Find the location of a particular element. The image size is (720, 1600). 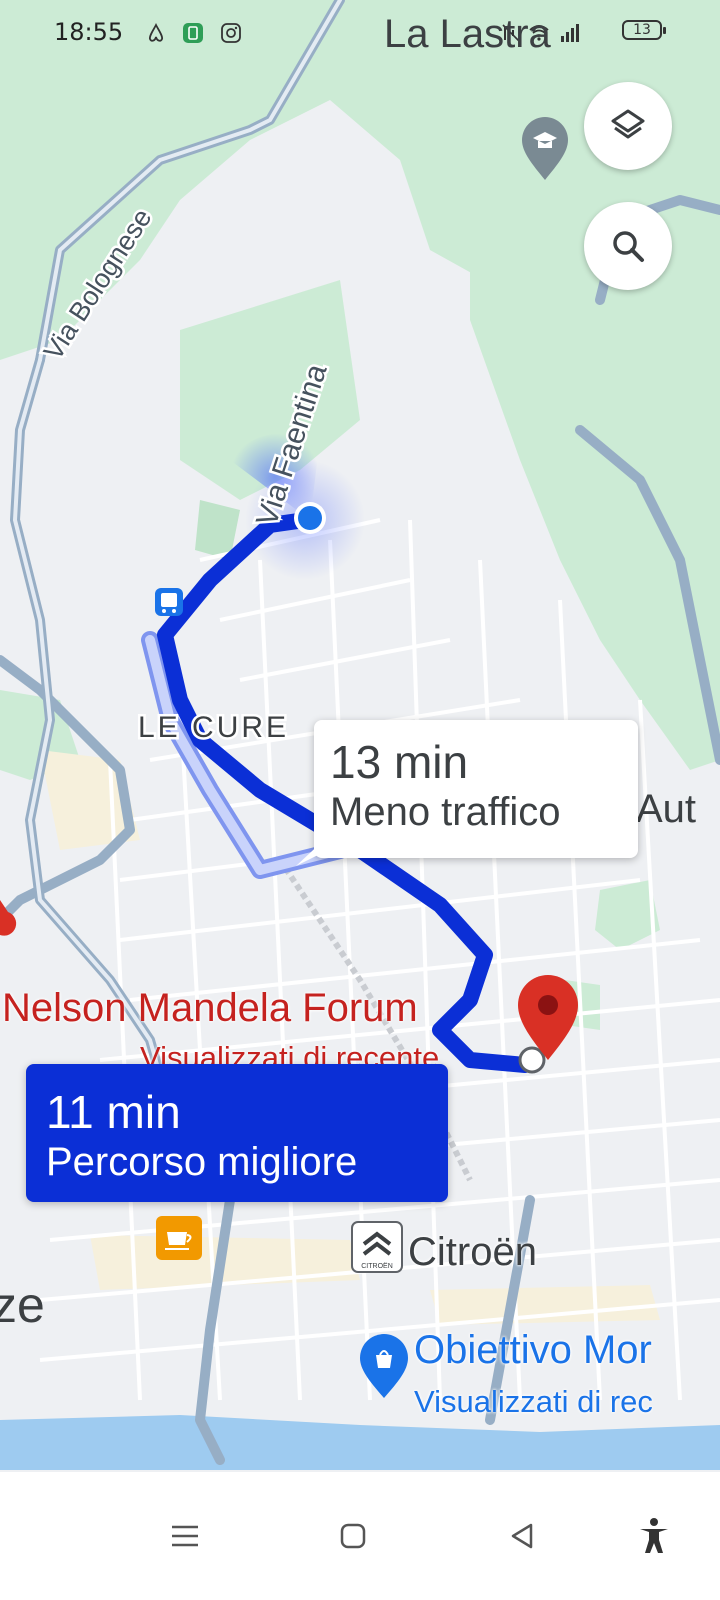

signal-icon is located at coordinates (571, 33).